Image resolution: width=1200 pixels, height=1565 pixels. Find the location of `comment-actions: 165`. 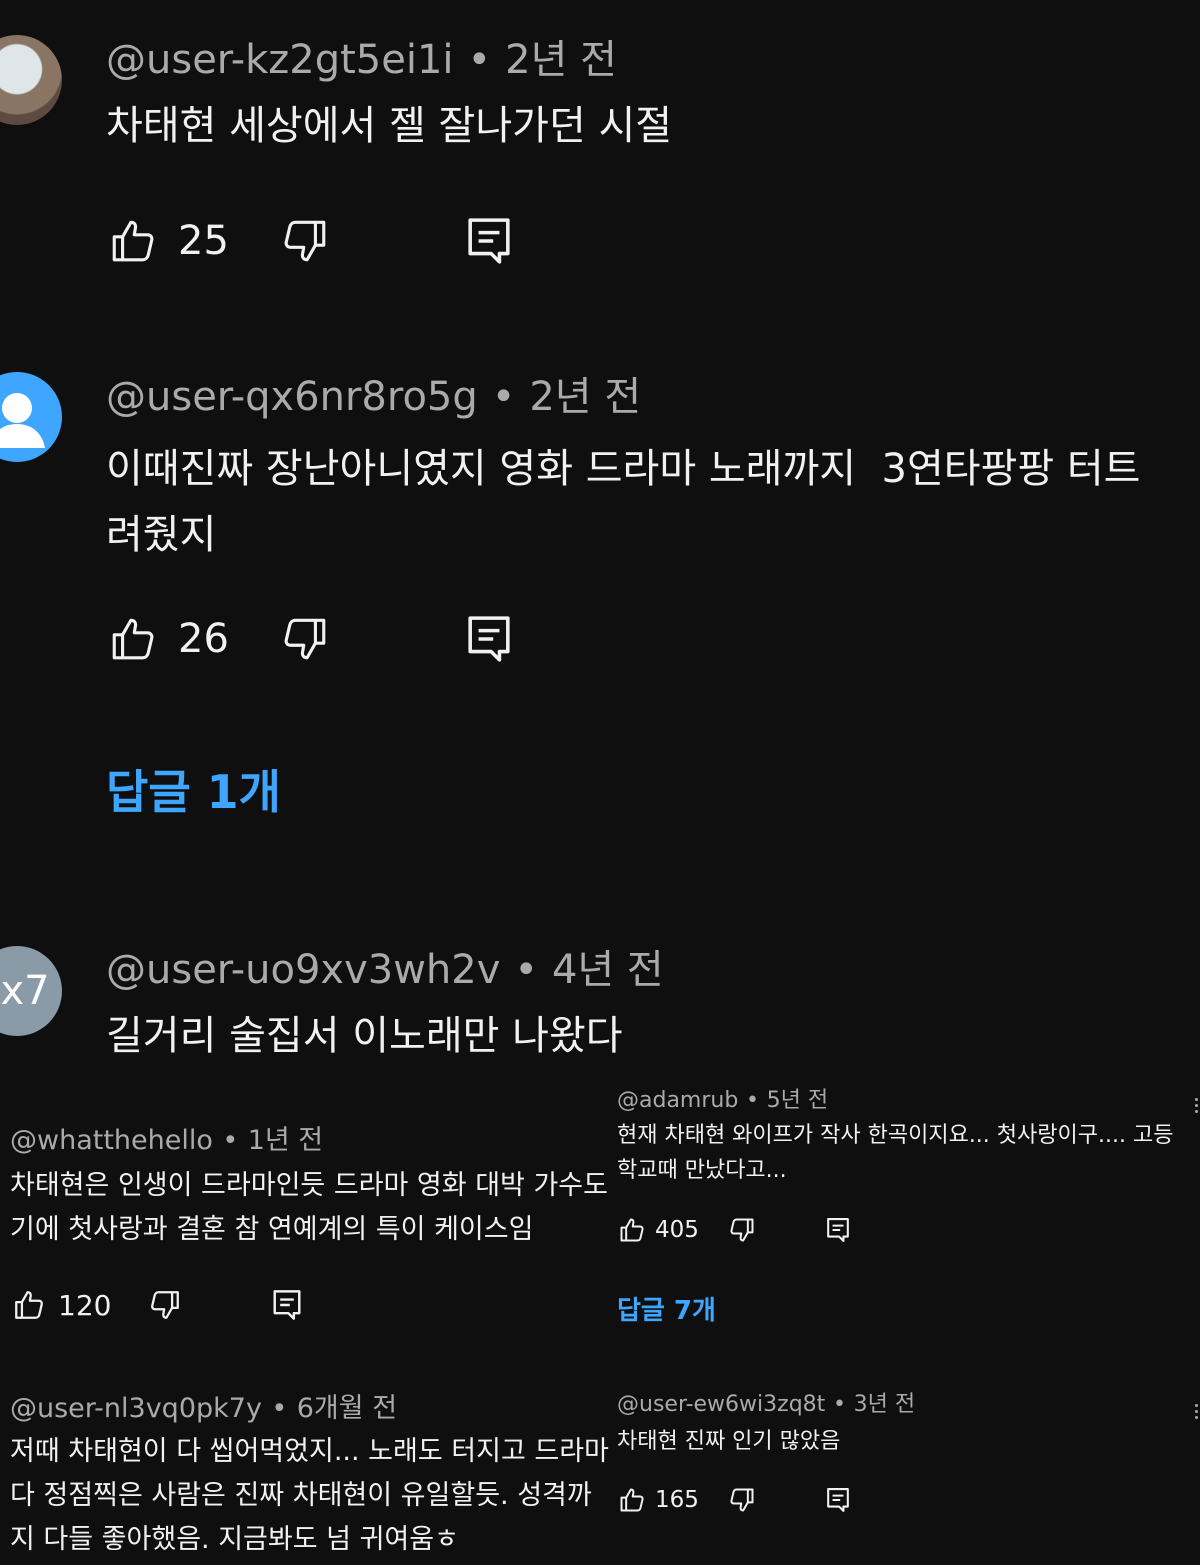

comment-actions: 165 is located at coordinates (735, 1500).